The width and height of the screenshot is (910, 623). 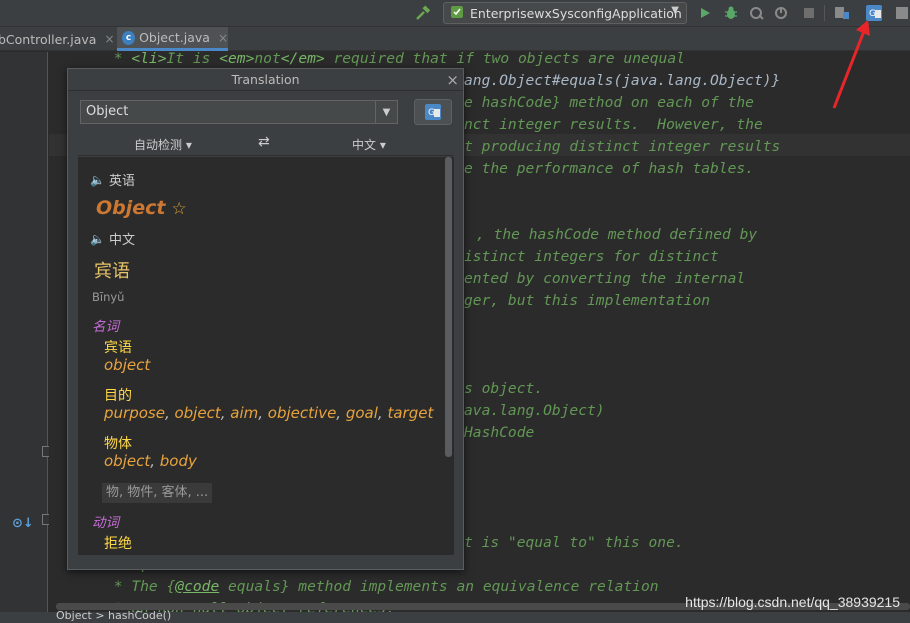 I want to click on run-configuration-label: EnterprisewxSysconfigApplication, so click(x=576, y=13).